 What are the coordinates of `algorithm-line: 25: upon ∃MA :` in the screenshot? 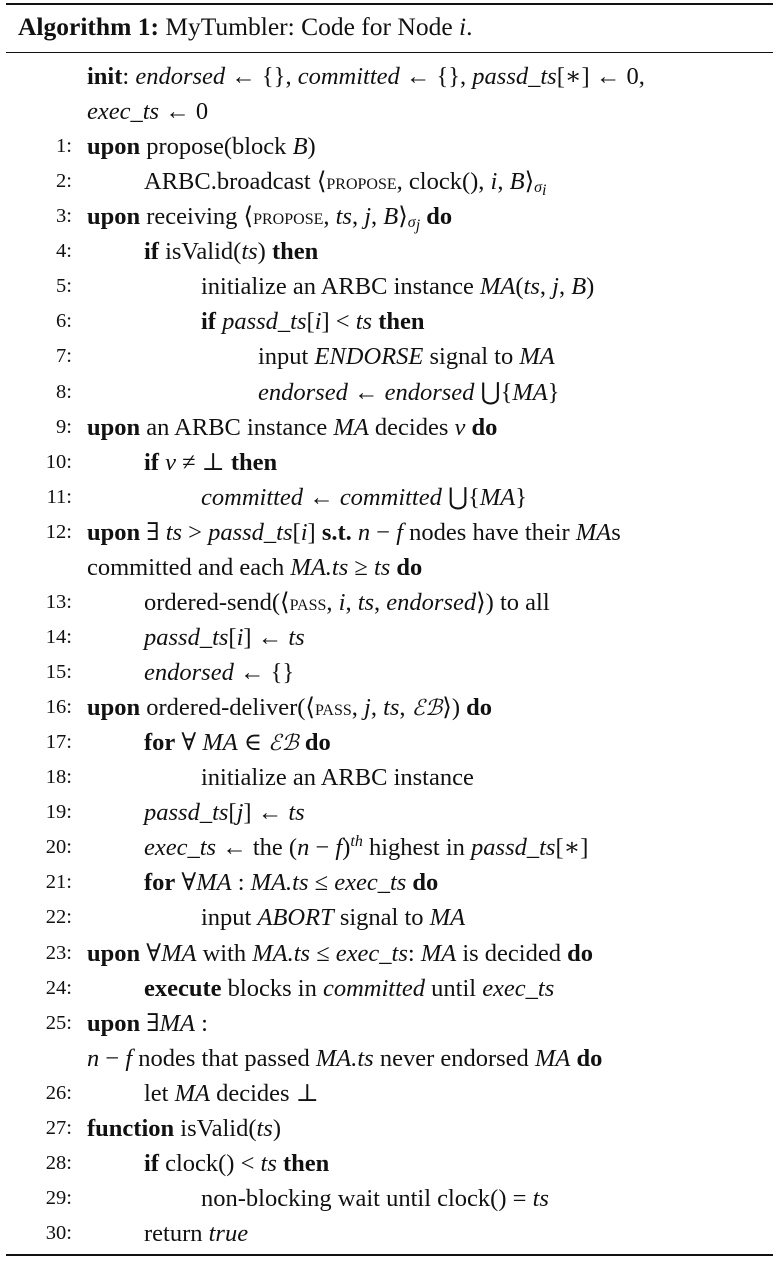 It's located at (389, 1023).